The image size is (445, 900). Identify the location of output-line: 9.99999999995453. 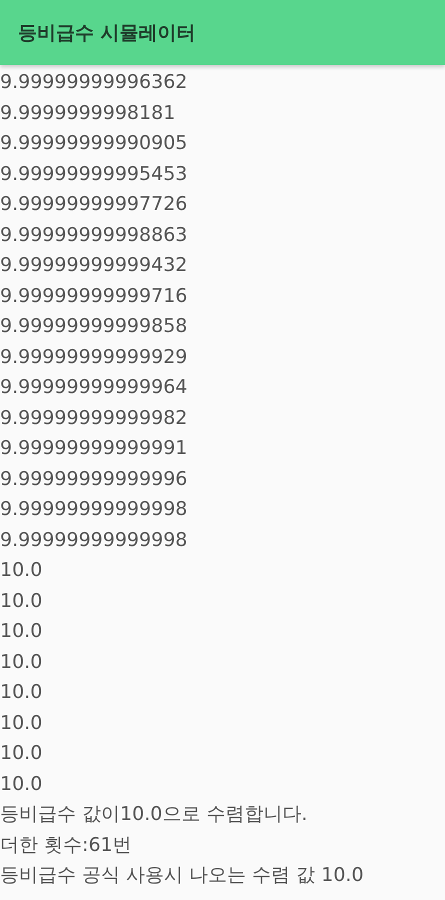
(94, 174).